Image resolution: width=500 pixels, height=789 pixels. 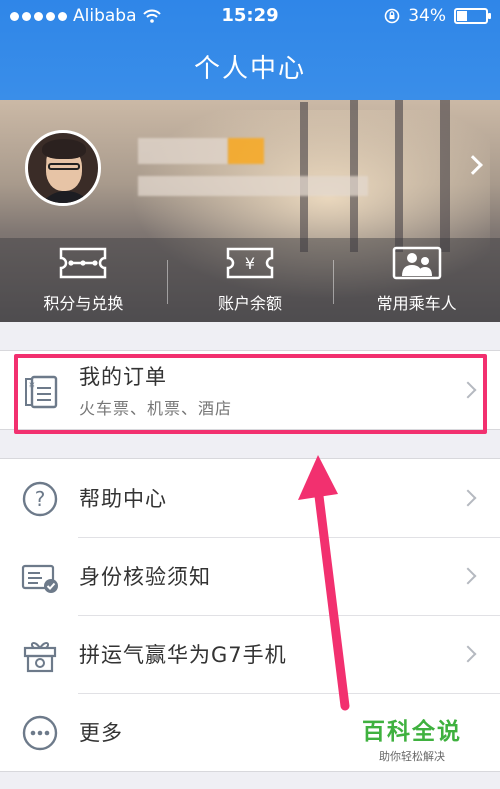 I want to click on annotation-arrow, so click(x=324, y=583).